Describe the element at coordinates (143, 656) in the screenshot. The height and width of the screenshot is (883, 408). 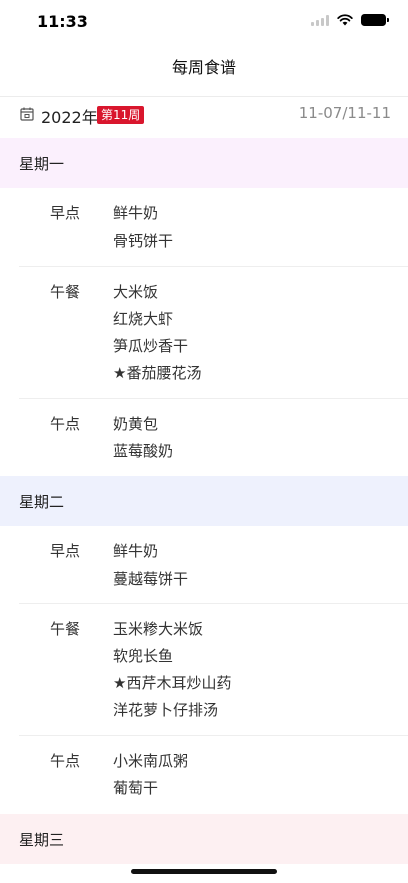
I see `dish-item: 软兜长鱼` at that location.